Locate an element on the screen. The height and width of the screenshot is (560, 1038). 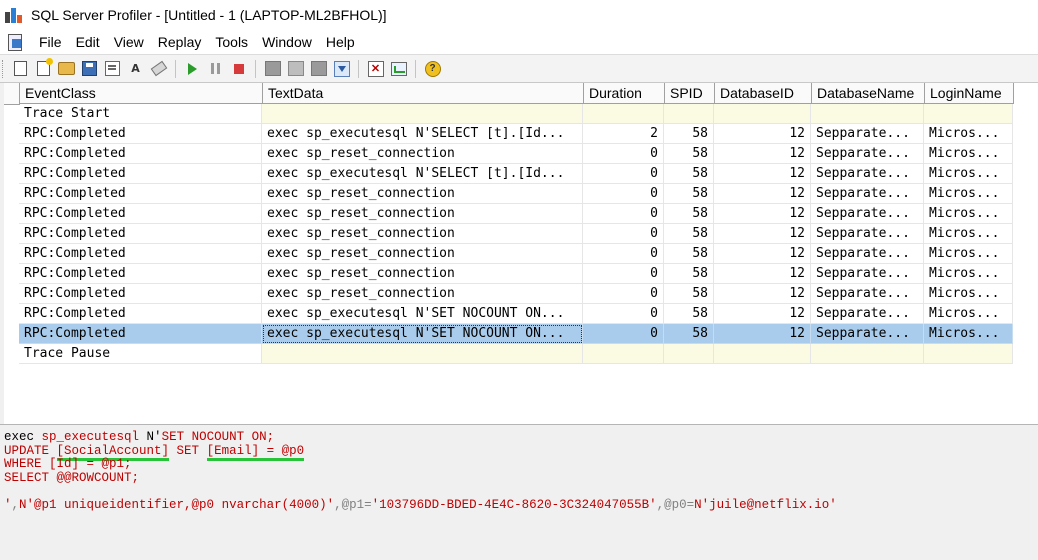
column-header-loginname: LoginName is located at coordinates (969, 93).